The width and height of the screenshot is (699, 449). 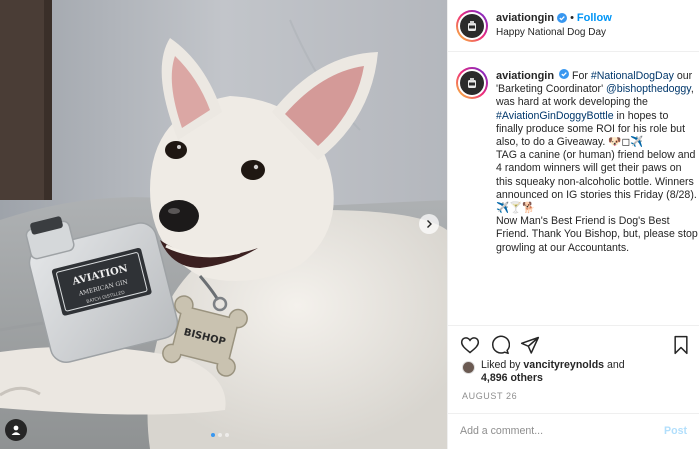 I want to click on liker-username: vancityreynolds, so click(x=563, y=365).